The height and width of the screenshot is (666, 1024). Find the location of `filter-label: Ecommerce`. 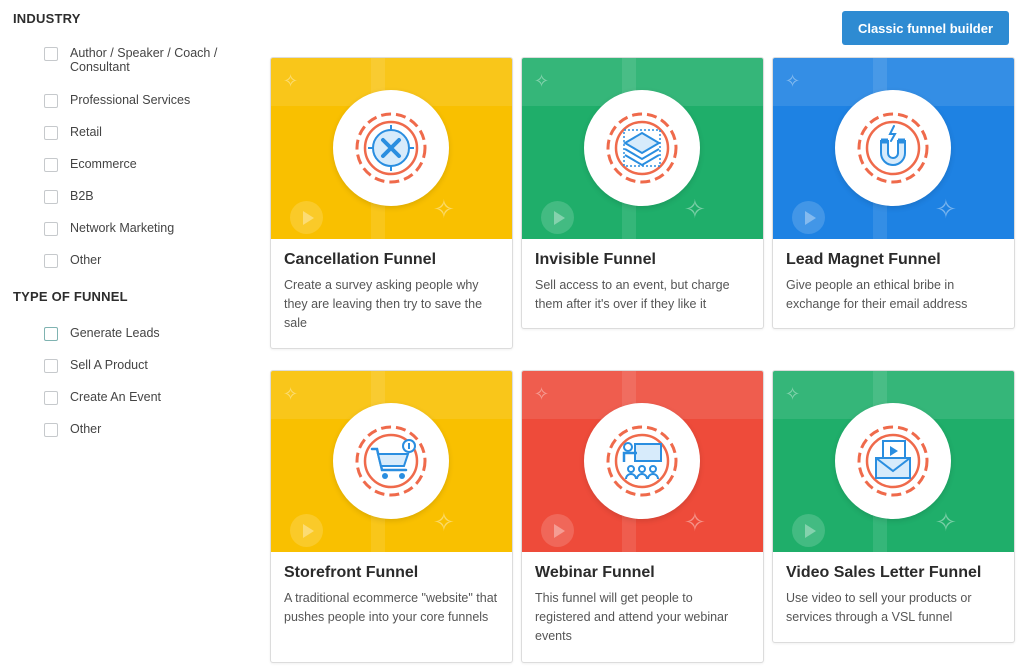

filter-label: Ecommerce is located at coordinates (103, 164).